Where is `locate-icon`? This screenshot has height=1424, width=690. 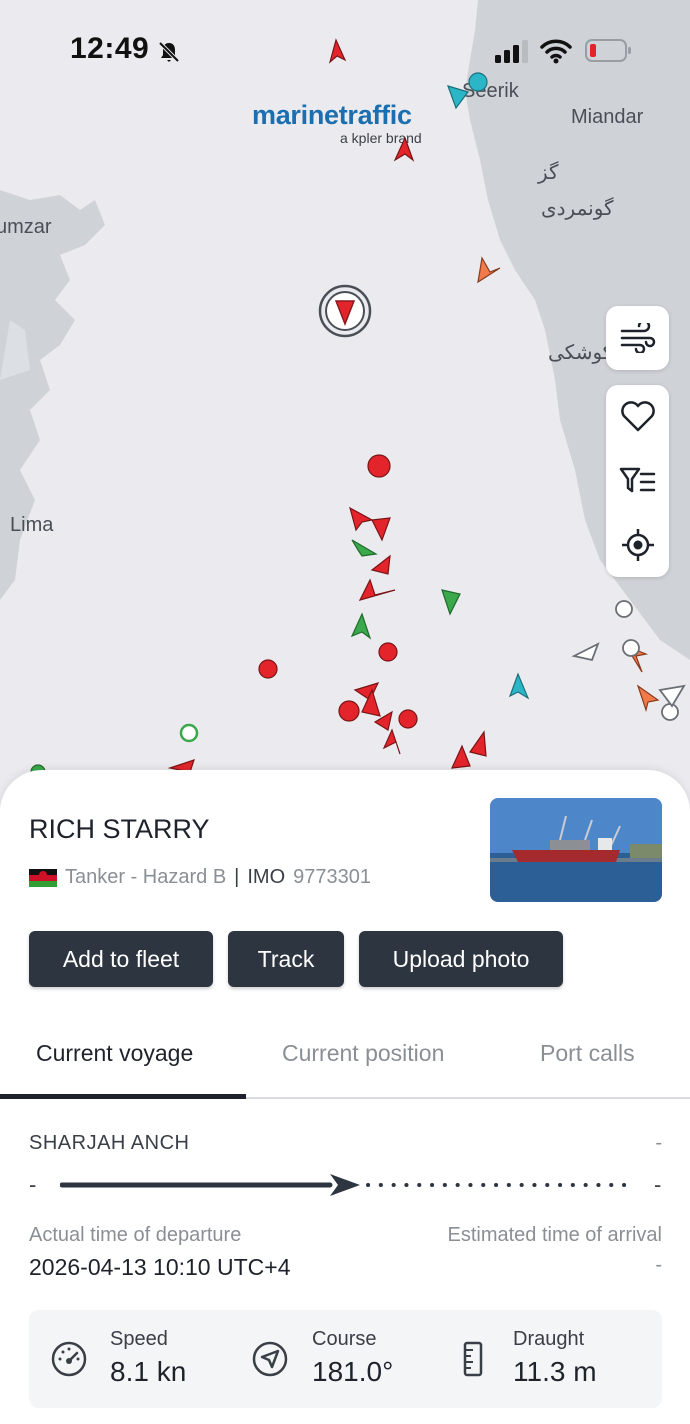
locate-icon is located at coordinates (637, 545).